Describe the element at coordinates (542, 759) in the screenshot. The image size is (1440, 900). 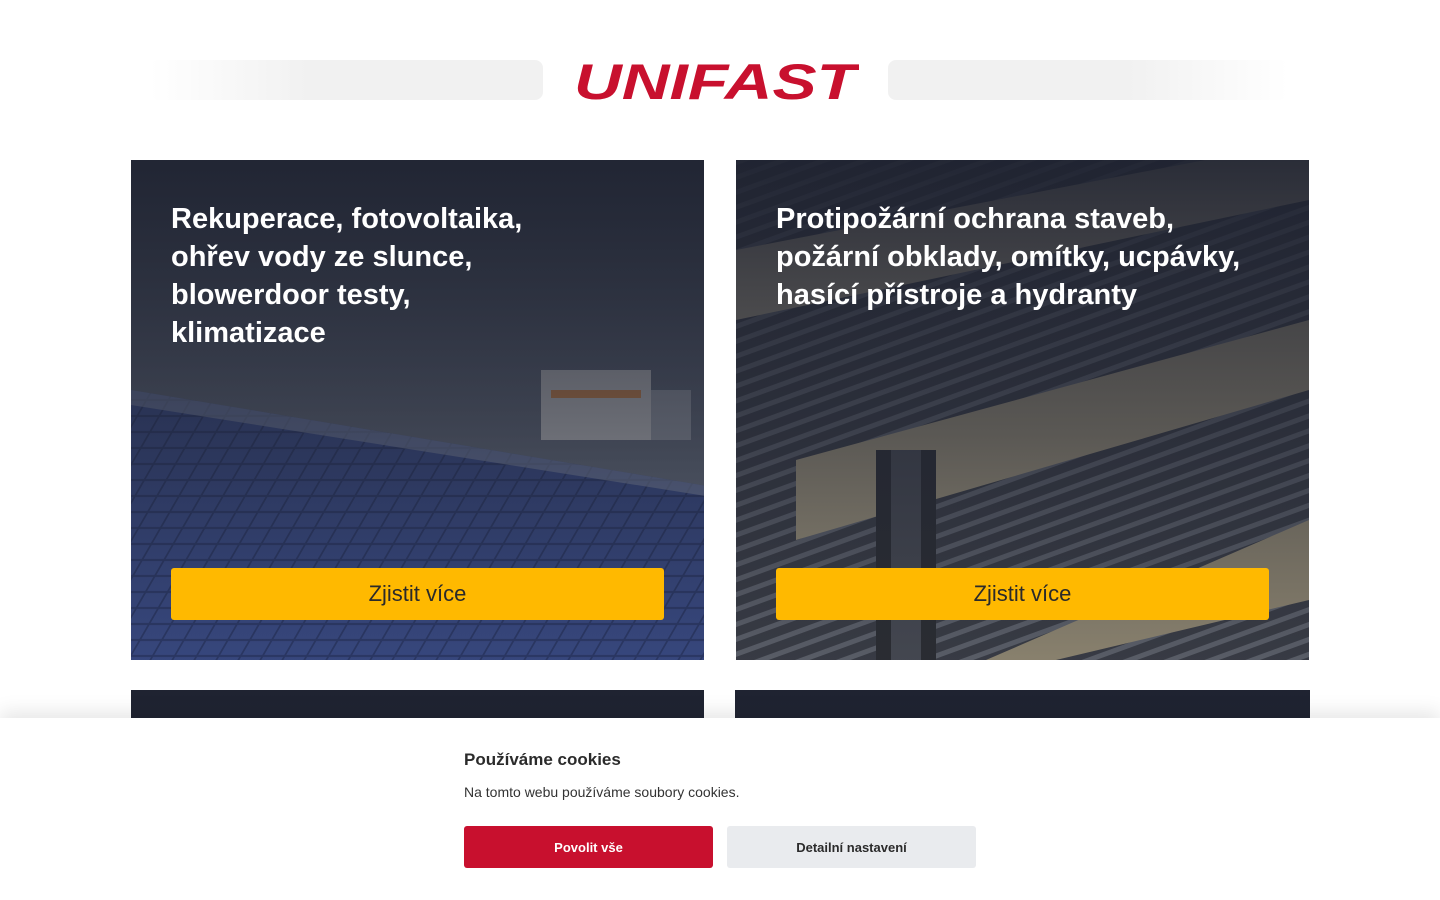
I see `cookie-title: Používáme cookies` at that location.